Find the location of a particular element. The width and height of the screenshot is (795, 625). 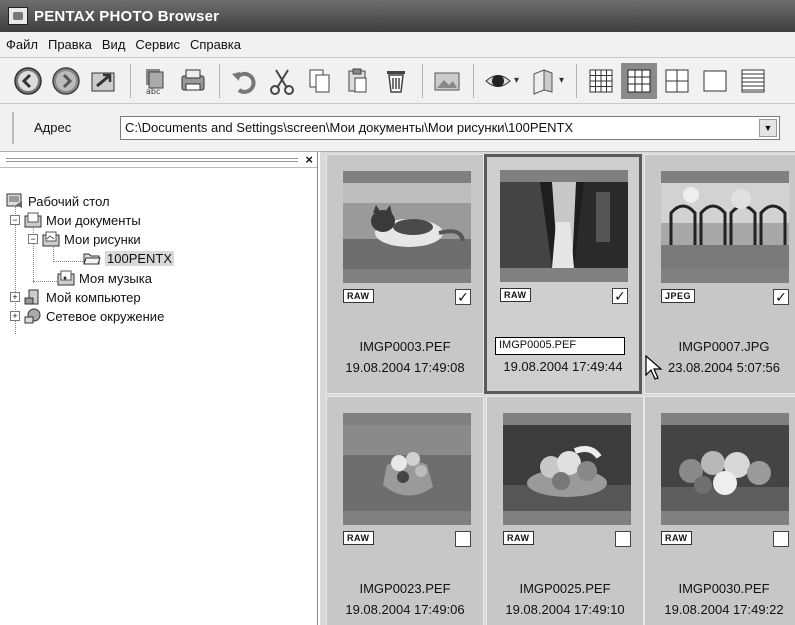

back-icon is located at coordinates (28, 81).